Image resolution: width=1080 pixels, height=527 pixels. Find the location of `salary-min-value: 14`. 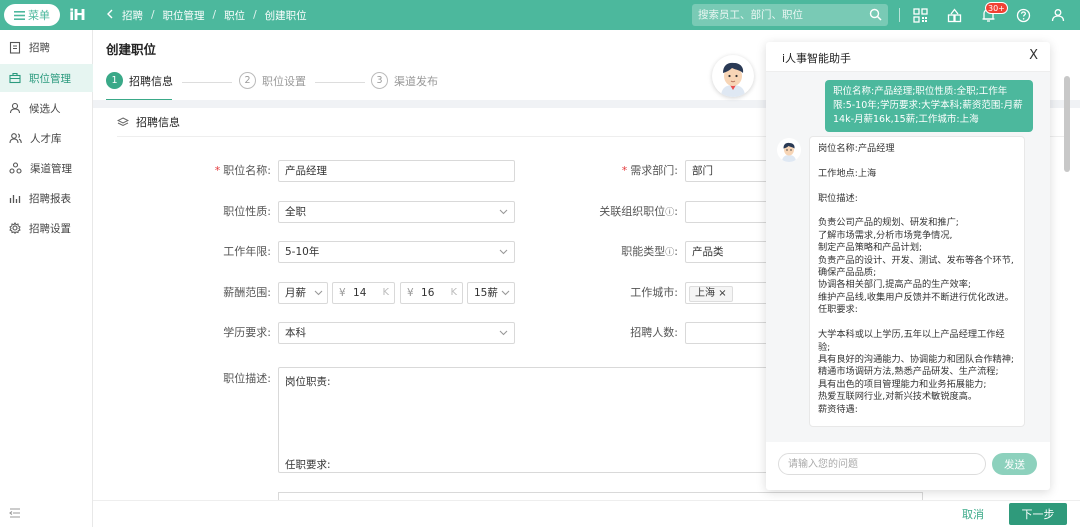

salary-min-value: 14 is located at coordinates (360, 293).